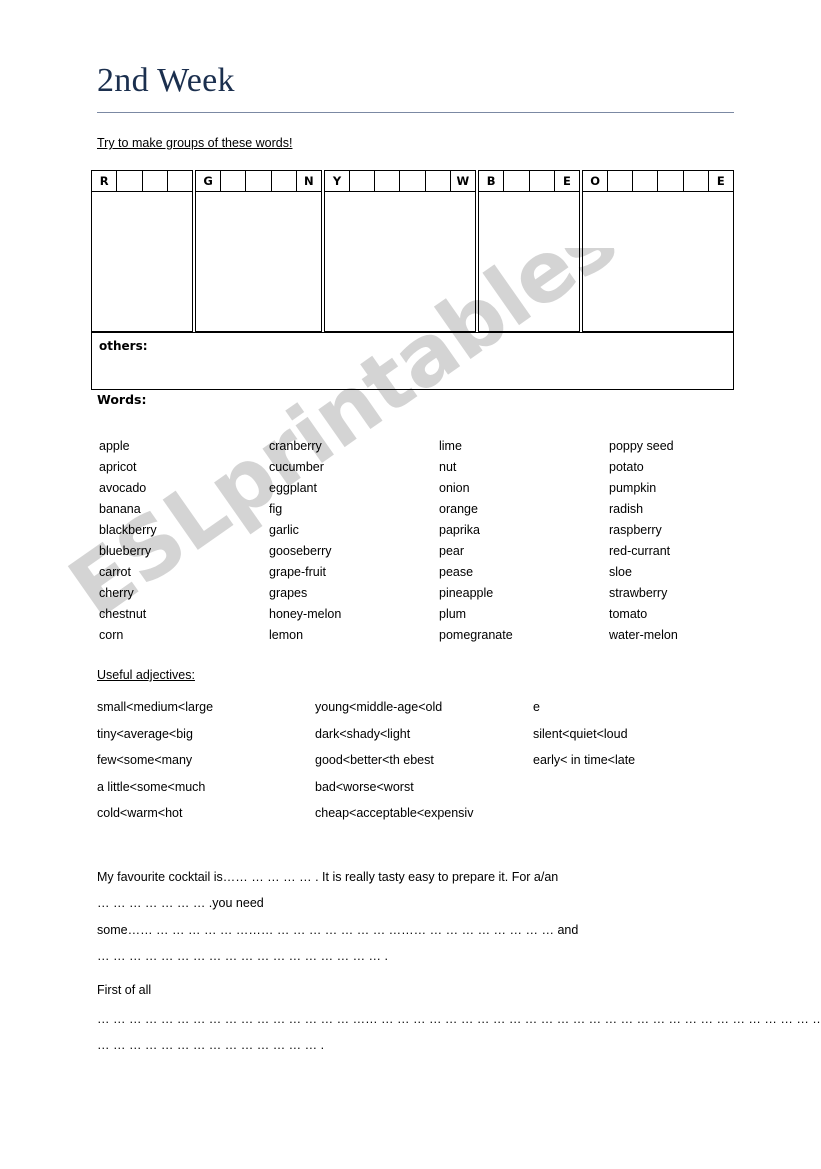 The image size is (821, 1169). What do you see at coordinates (122, 399) in the screenshot?
I see `words-label: Words:` at bounding box center [122, 399].